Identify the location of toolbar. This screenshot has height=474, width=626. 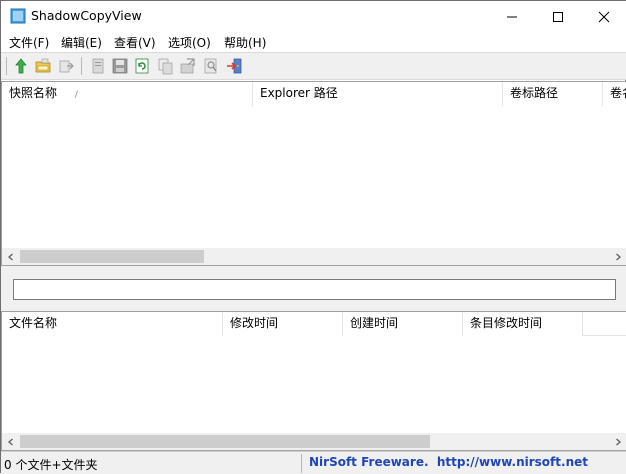
(313, 66).